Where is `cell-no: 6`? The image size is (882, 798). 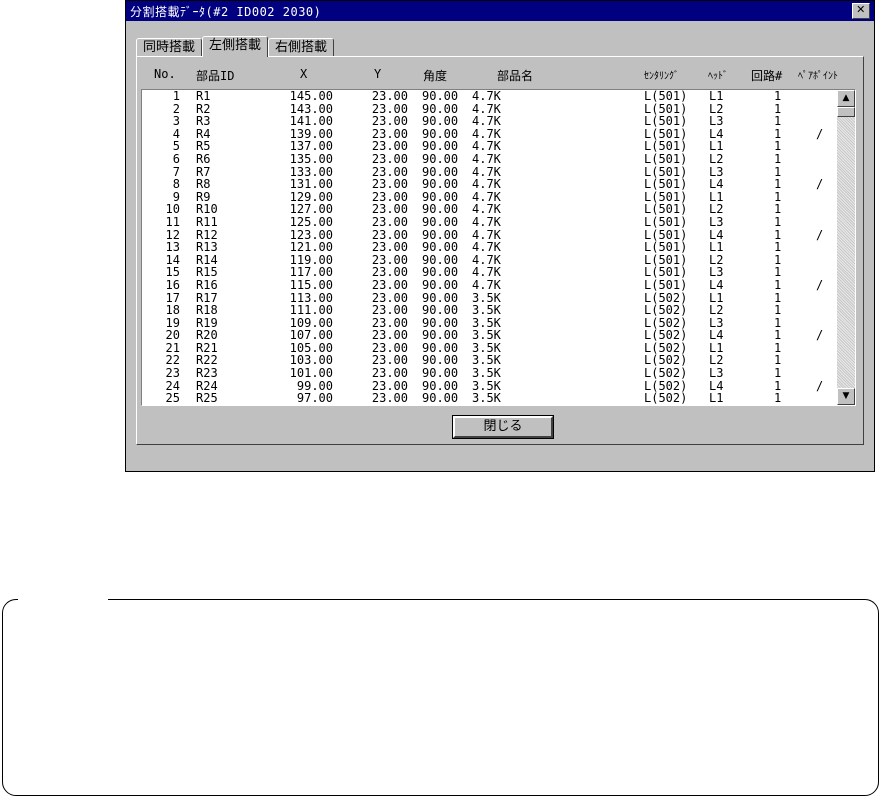
cell-no: 6 is located at coordinates (176, 158).